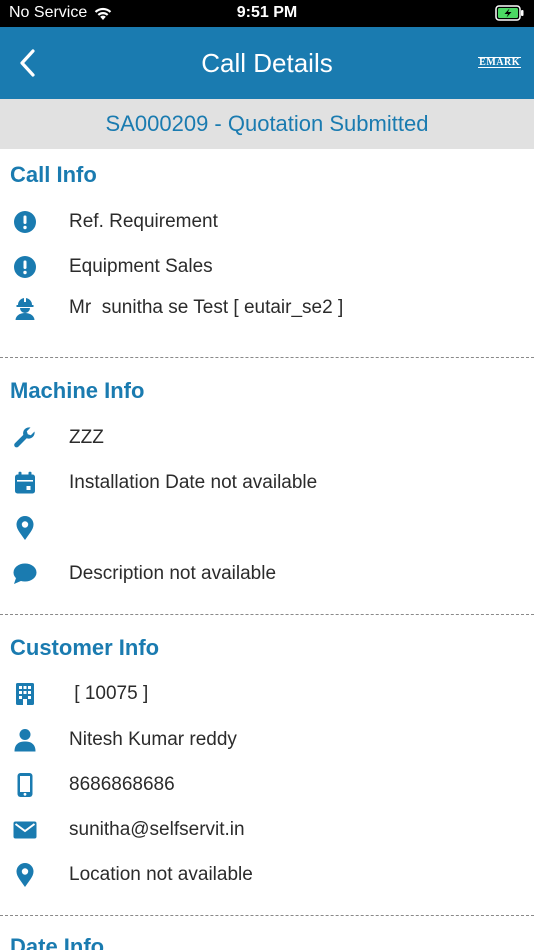  What do you see at coordinates (25, 830) in the screenshot?
I see `envelope-icon` at bounding box center [25, 830].